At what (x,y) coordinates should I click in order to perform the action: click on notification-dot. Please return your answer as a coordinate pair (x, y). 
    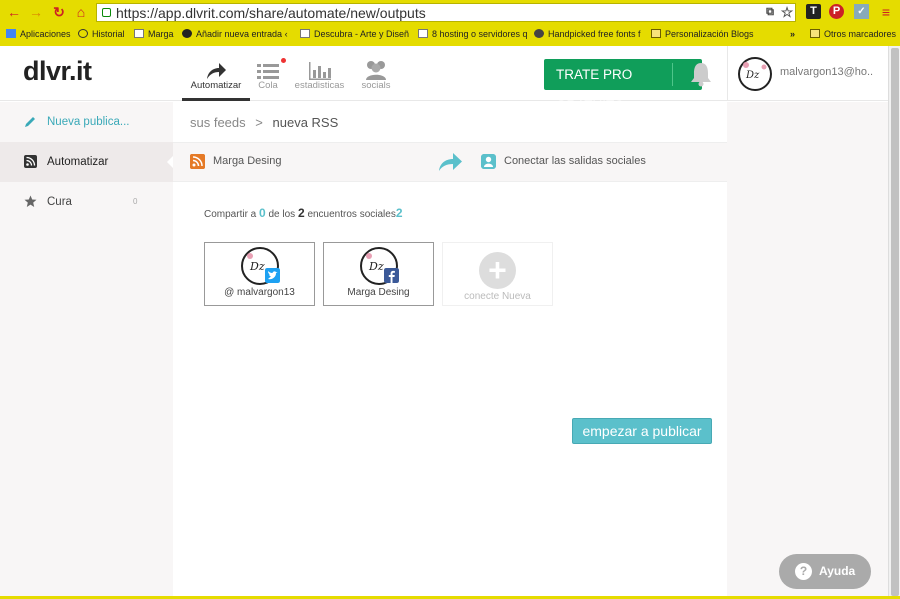
    Looking at the image, I should click on (283, 60).